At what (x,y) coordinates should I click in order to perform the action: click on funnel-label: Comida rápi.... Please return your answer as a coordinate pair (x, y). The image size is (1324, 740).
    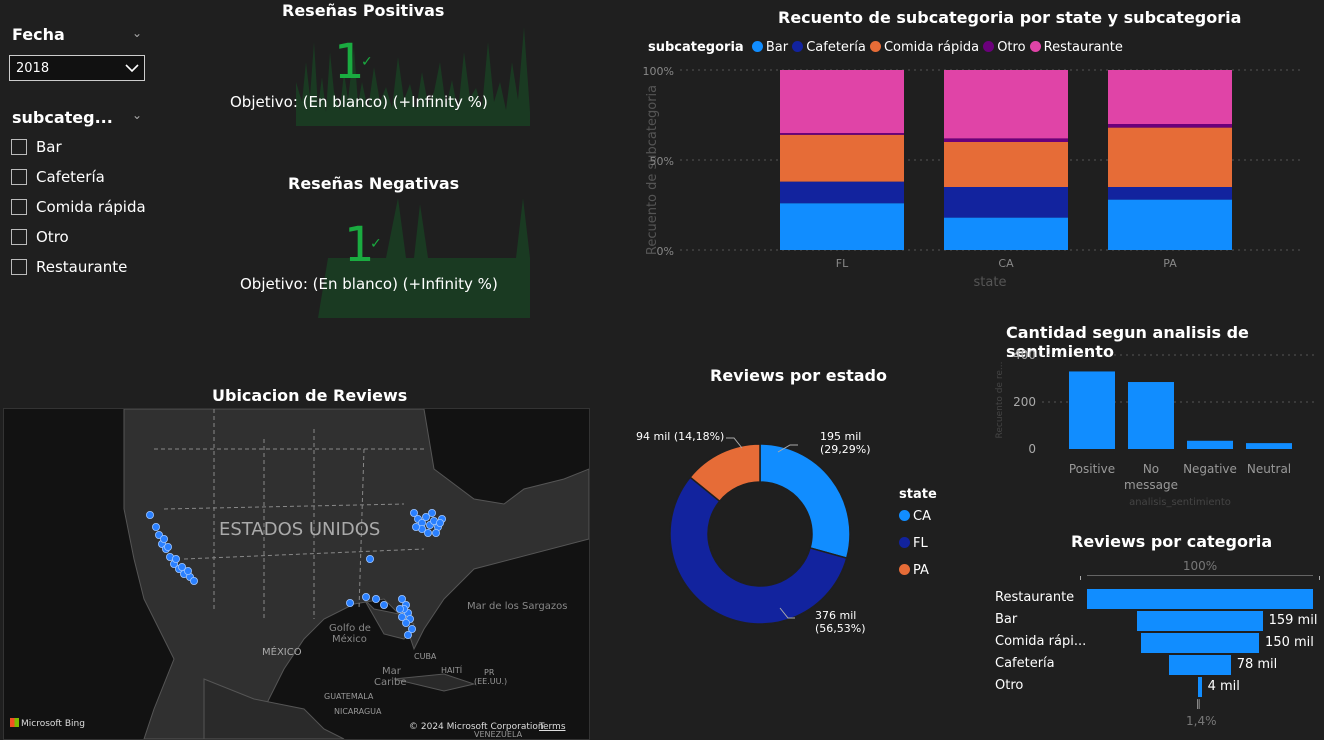
    Looking at the image, I should click on (1041, 641).